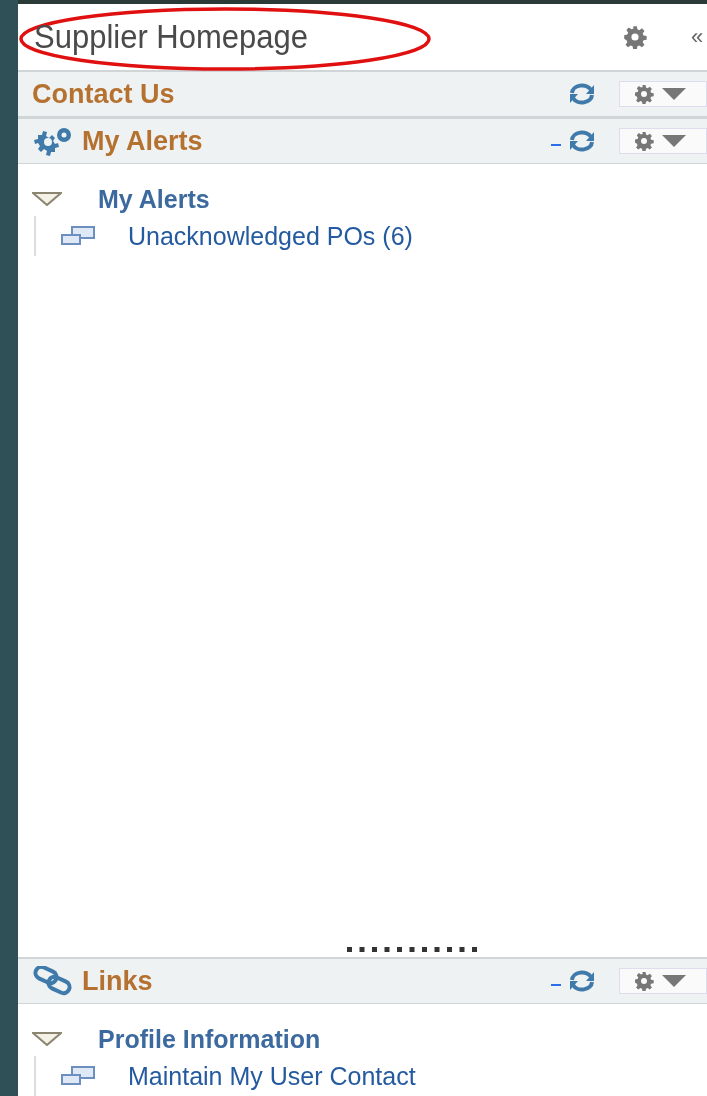 This screenshot has width=707, height=1096. What do you see at coordinates (53, 981) in the screenshot?
I see `chain-link-icon` at bounding box center [53, 981].